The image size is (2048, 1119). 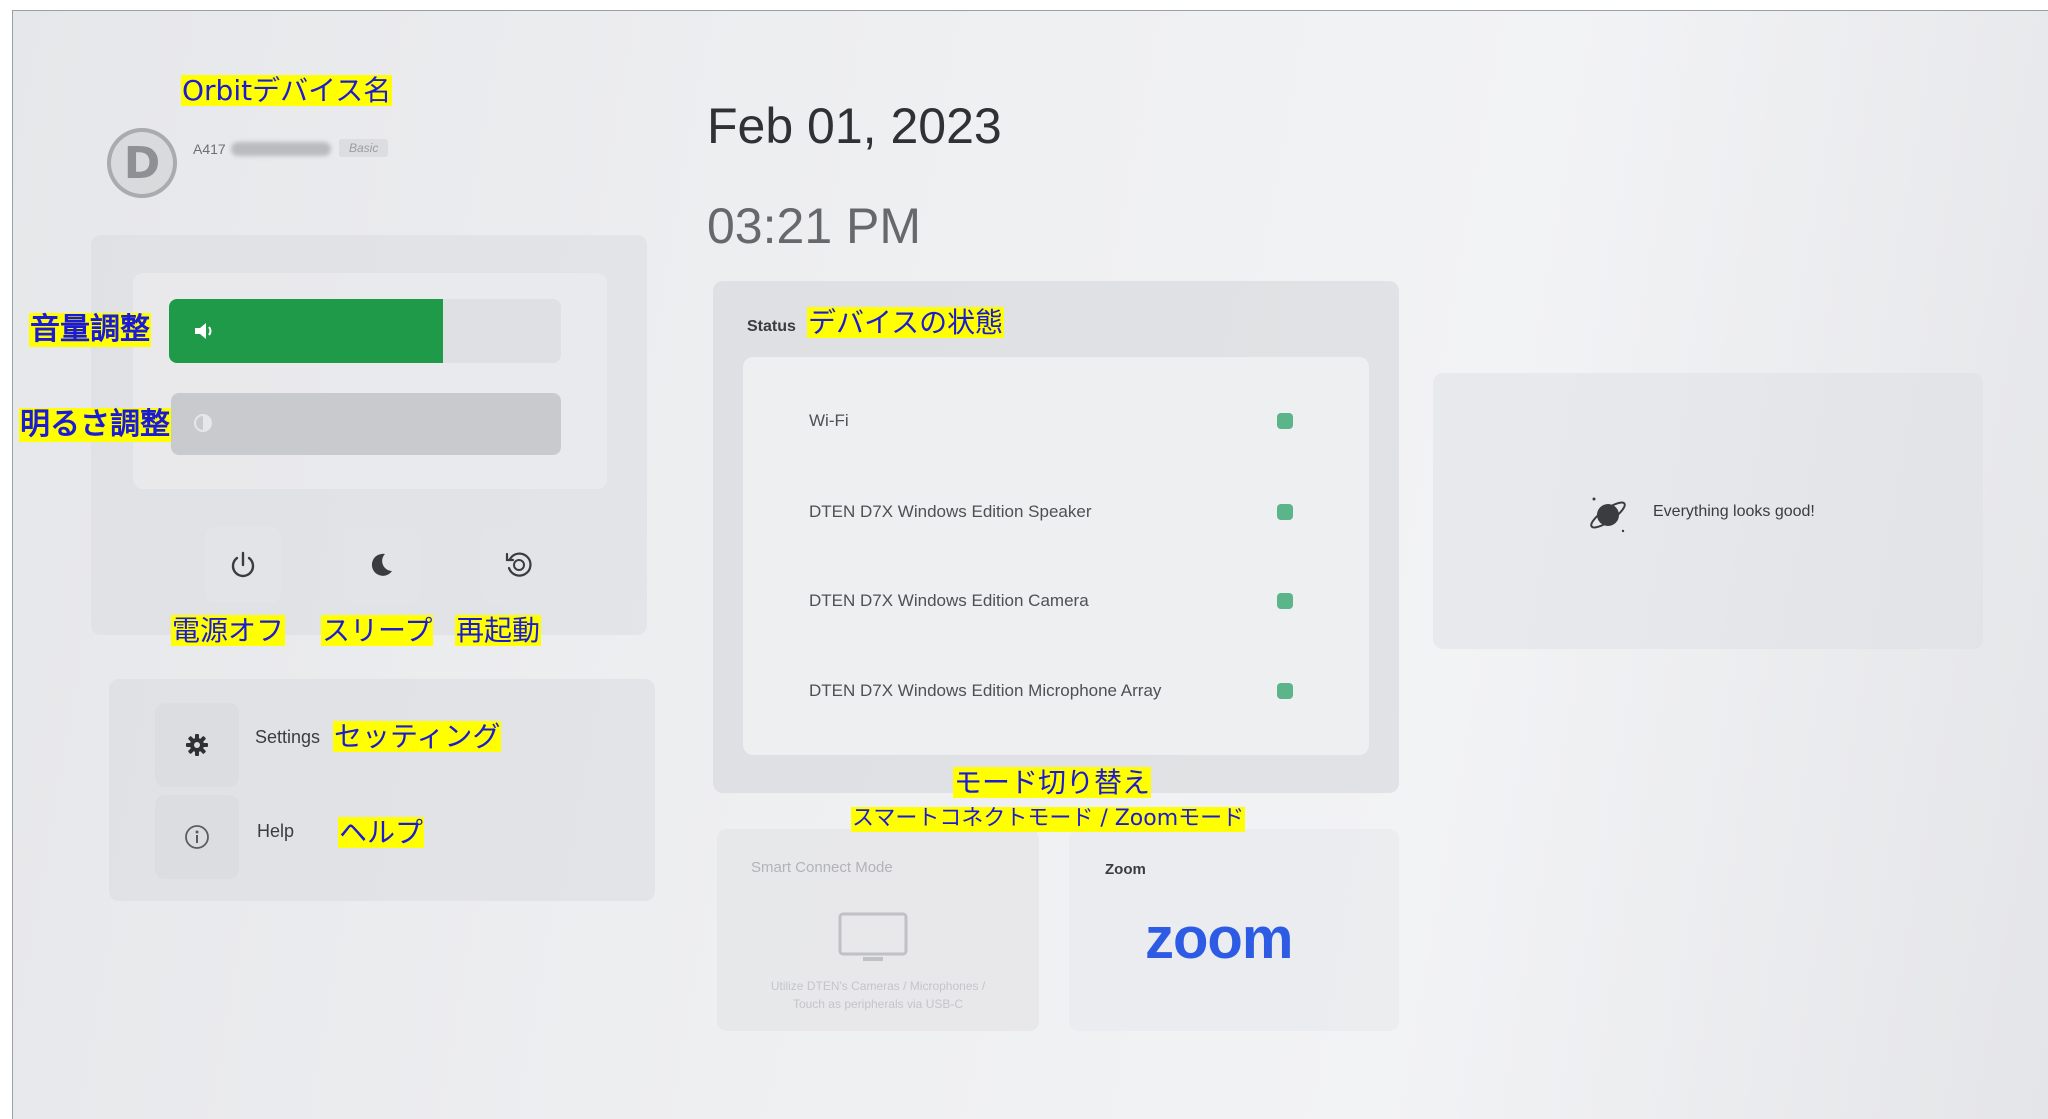 I want to click on power-icon, so click(x=243, y=564).